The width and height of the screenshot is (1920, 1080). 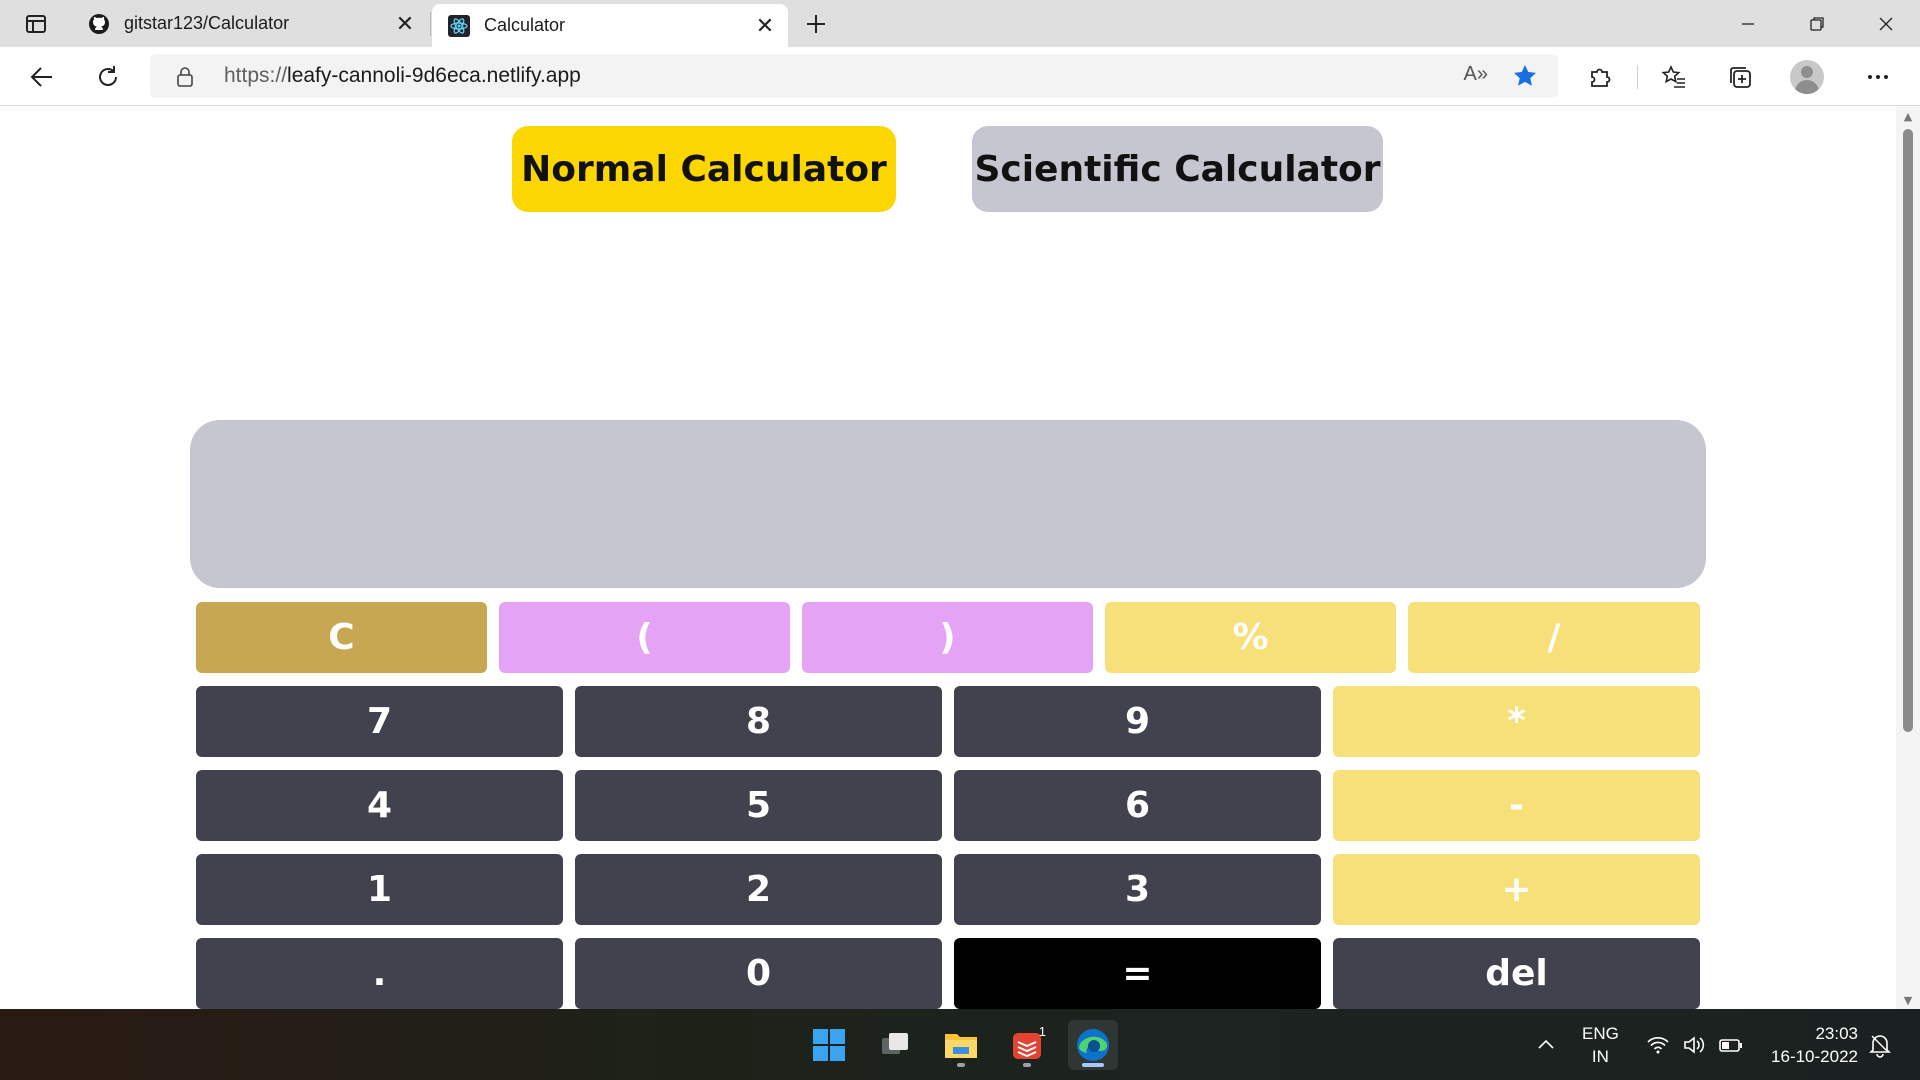 What do you see at coordinates (1658, 1044) in the screenshot?
I see `wifi-icon` at bounding box center [1658, 1044].